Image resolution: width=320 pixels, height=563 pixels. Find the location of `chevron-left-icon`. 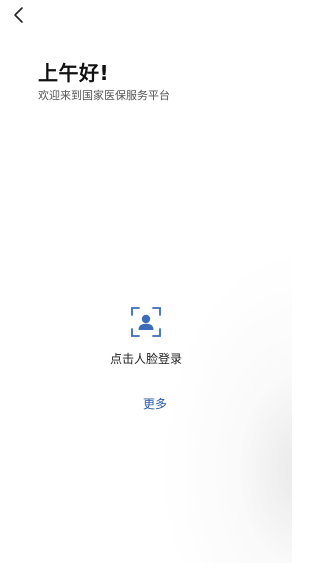

chevron-left-icon is located at coordinates (18, 15).